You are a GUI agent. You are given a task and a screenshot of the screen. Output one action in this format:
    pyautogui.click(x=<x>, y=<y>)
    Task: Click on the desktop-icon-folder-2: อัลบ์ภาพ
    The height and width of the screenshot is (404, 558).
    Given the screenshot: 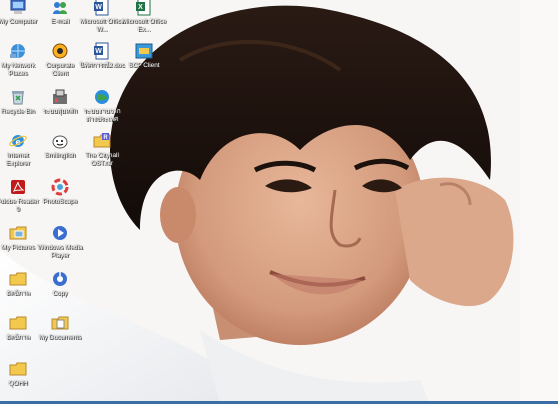 What is the action you would take?
    pyautogui.click(x=20, y=328)
    